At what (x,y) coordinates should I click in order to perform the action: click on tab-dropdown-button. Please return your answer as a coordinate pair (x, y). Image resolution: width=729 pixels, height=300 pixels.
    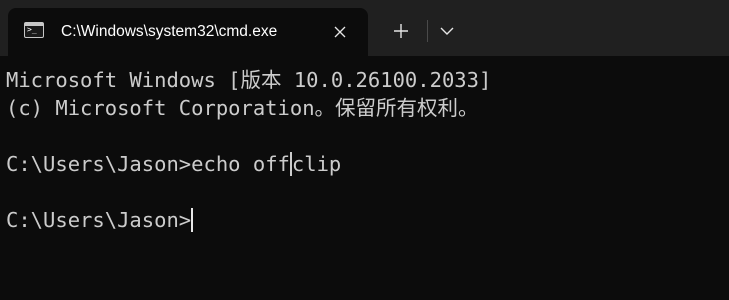
    Looking at the image, I should click on (447, 31).